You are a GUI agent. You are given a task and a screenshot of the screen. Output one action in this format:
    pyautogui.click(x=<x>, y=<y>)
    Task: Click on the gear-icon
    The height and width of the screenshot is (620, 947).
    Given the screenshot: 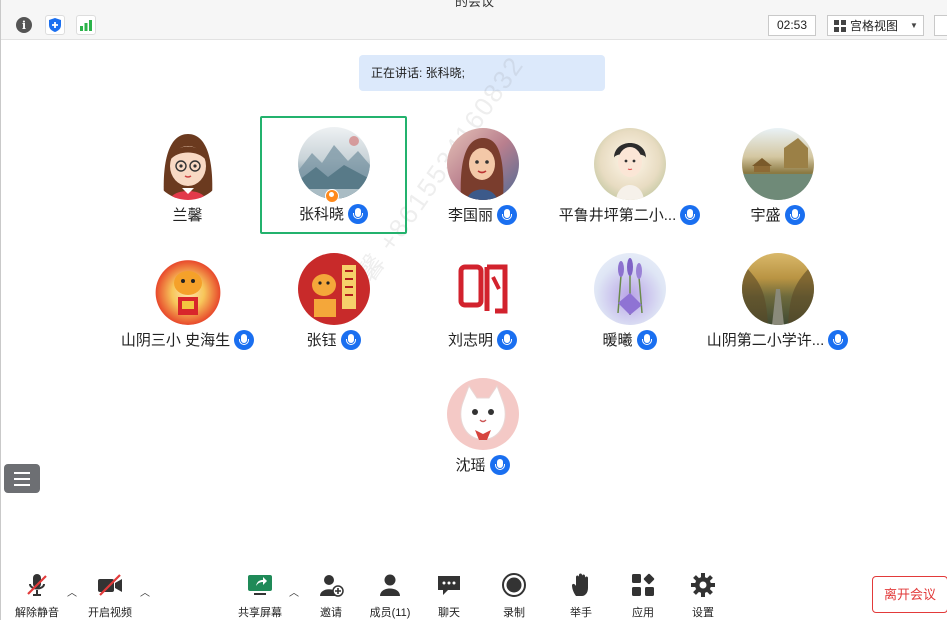 What is the action you would take?
    pyautogui.click(x=703, y=585)
    